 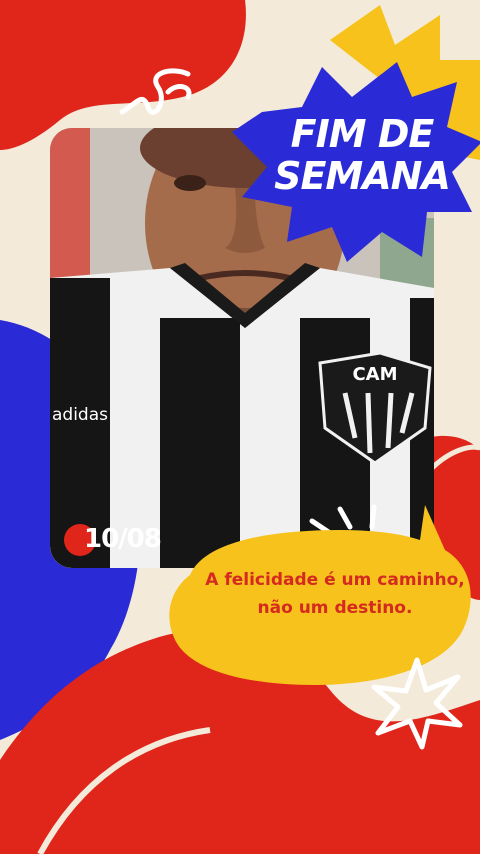 I want to click on headline-title: FIM DE SEMANA, so click(x=362, y=155).